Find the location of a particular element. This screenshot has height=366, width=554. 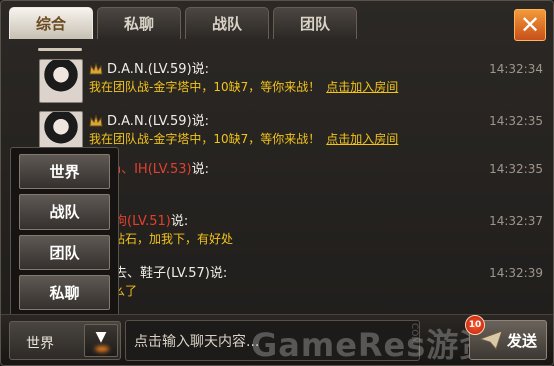

channel-option-world: 世界 is located at coordinates (64, 172).